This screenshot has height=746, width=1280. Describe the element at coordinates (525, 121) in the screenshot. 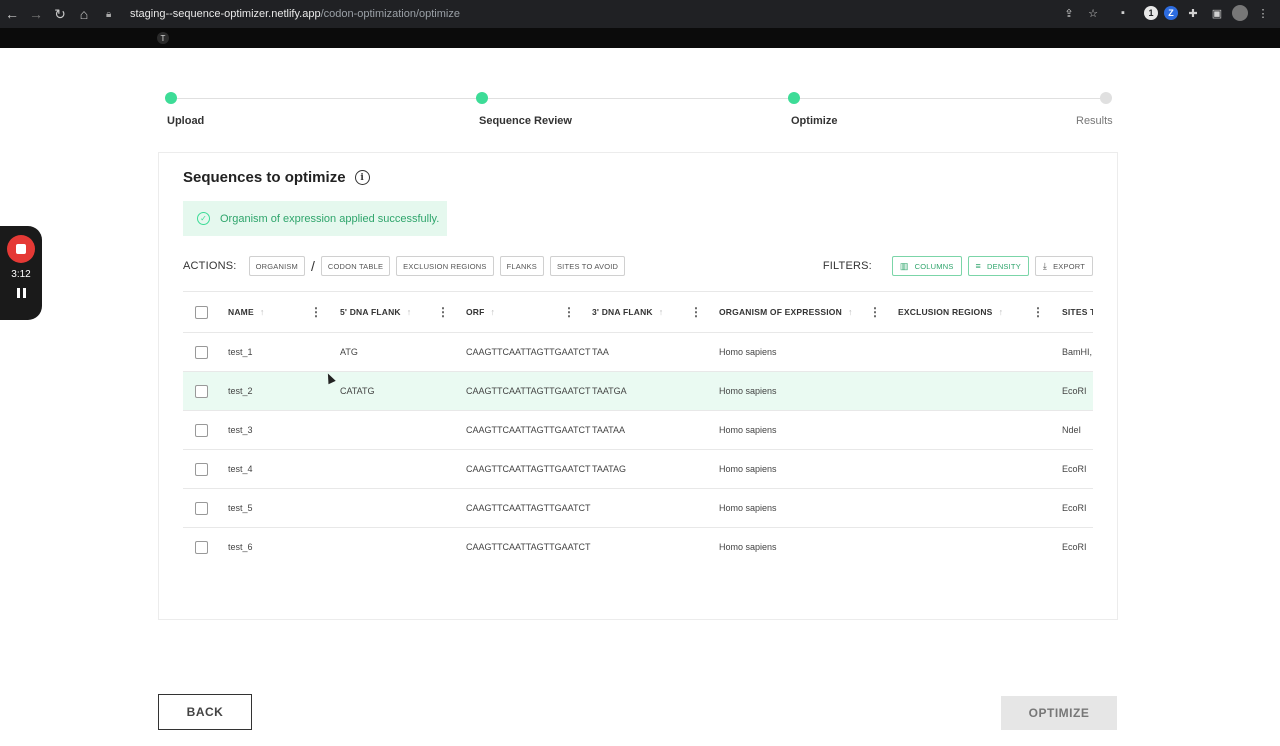

I see `step-label-sequence-review: Sequence Review` at that location.